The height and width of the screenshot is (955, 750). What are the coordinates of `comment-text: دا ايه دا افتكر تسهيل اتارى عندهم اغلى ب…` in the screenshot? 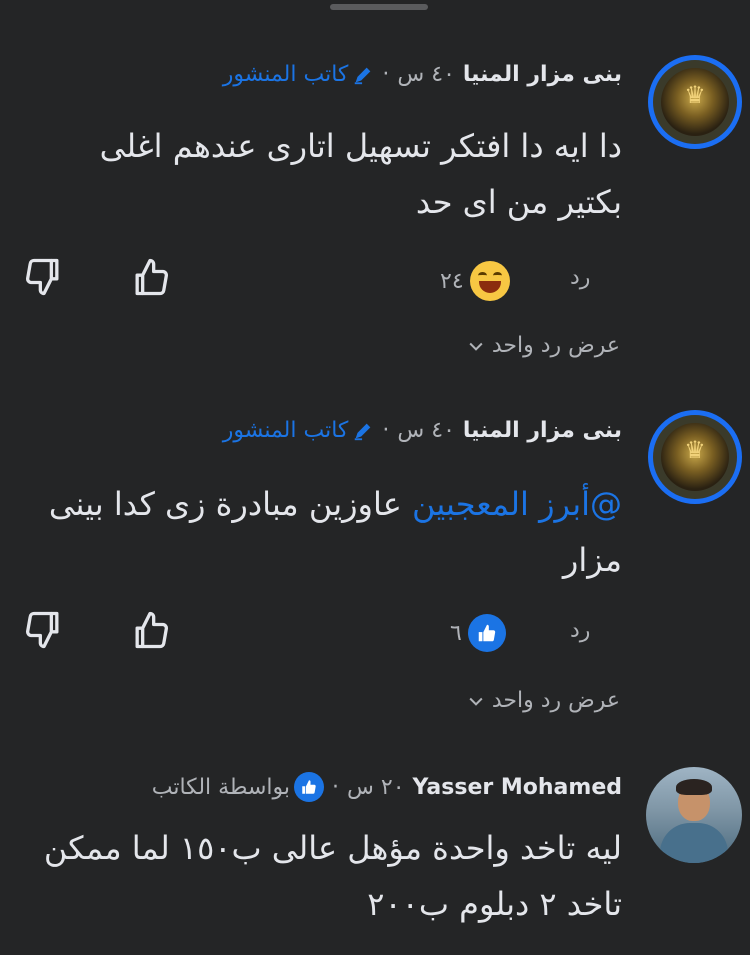 It's located at (360, 174).